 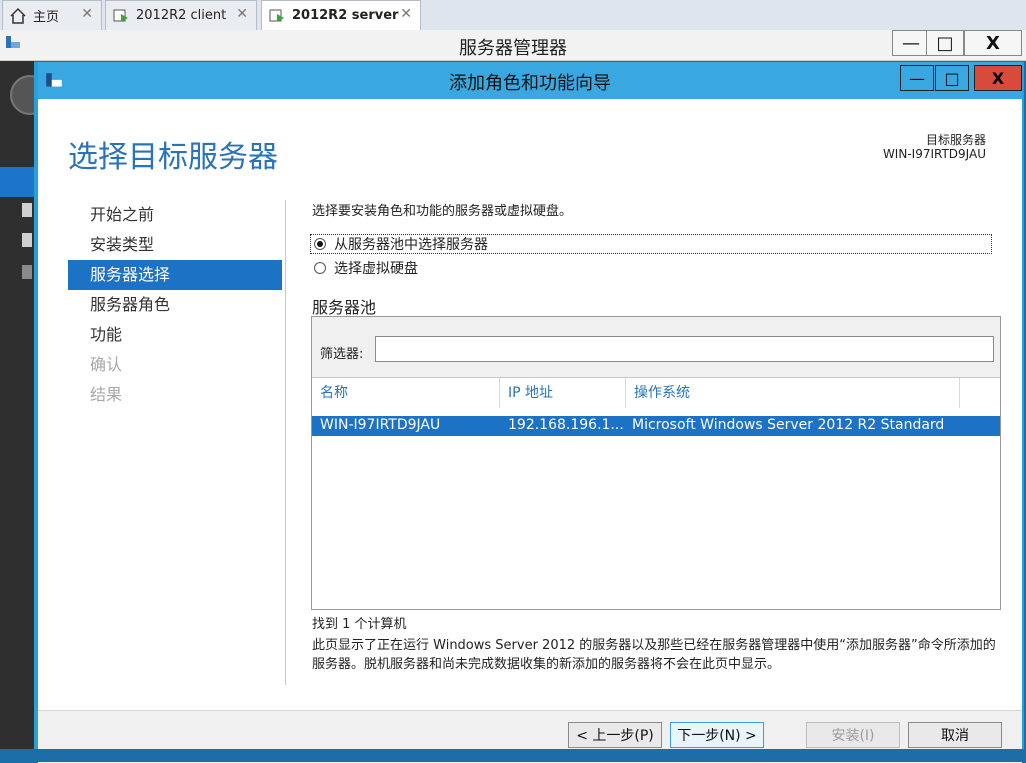 What do you see at coordinates (406, 393) in the screenshot?
I see `column-header-name: 名称` at bounding box center [406, 393].